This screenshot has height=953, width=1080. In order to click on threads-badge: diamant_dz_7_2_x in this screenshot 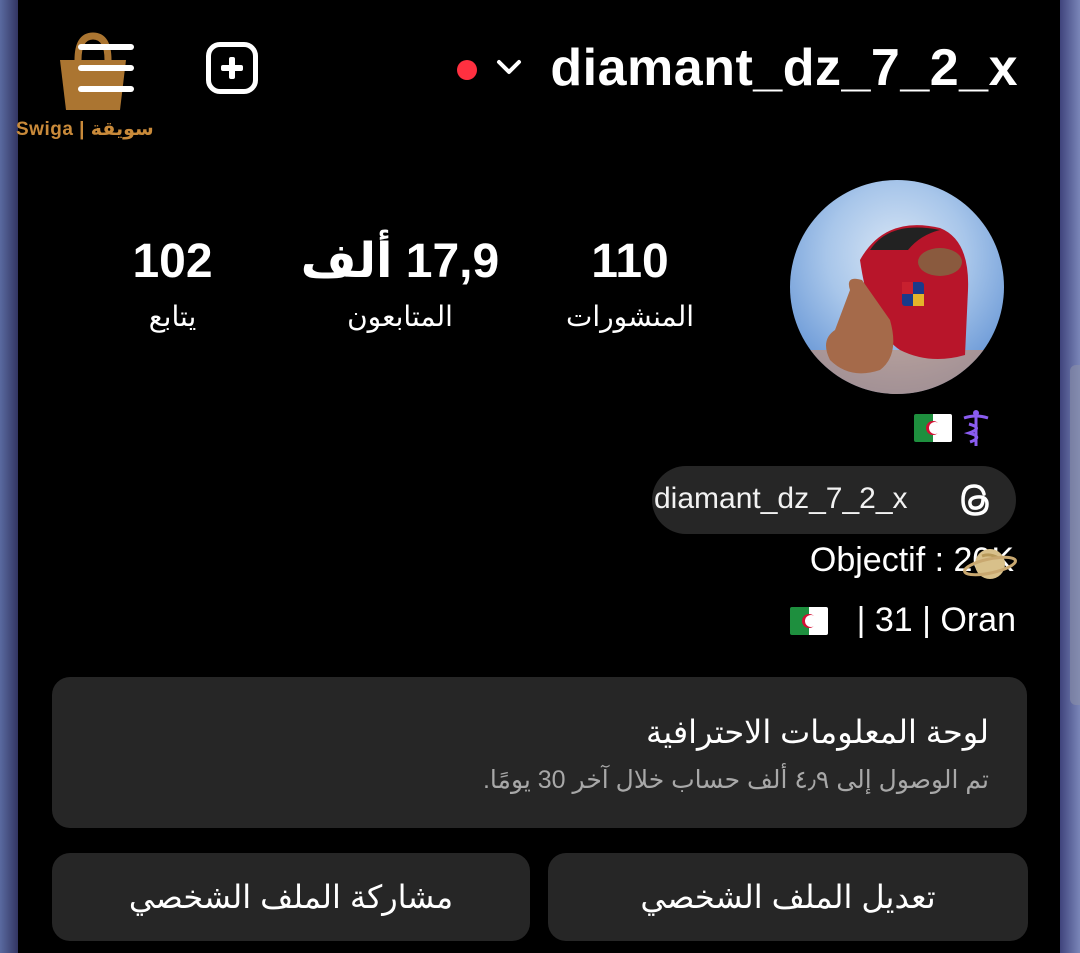, I will do `click(834, 500)`.